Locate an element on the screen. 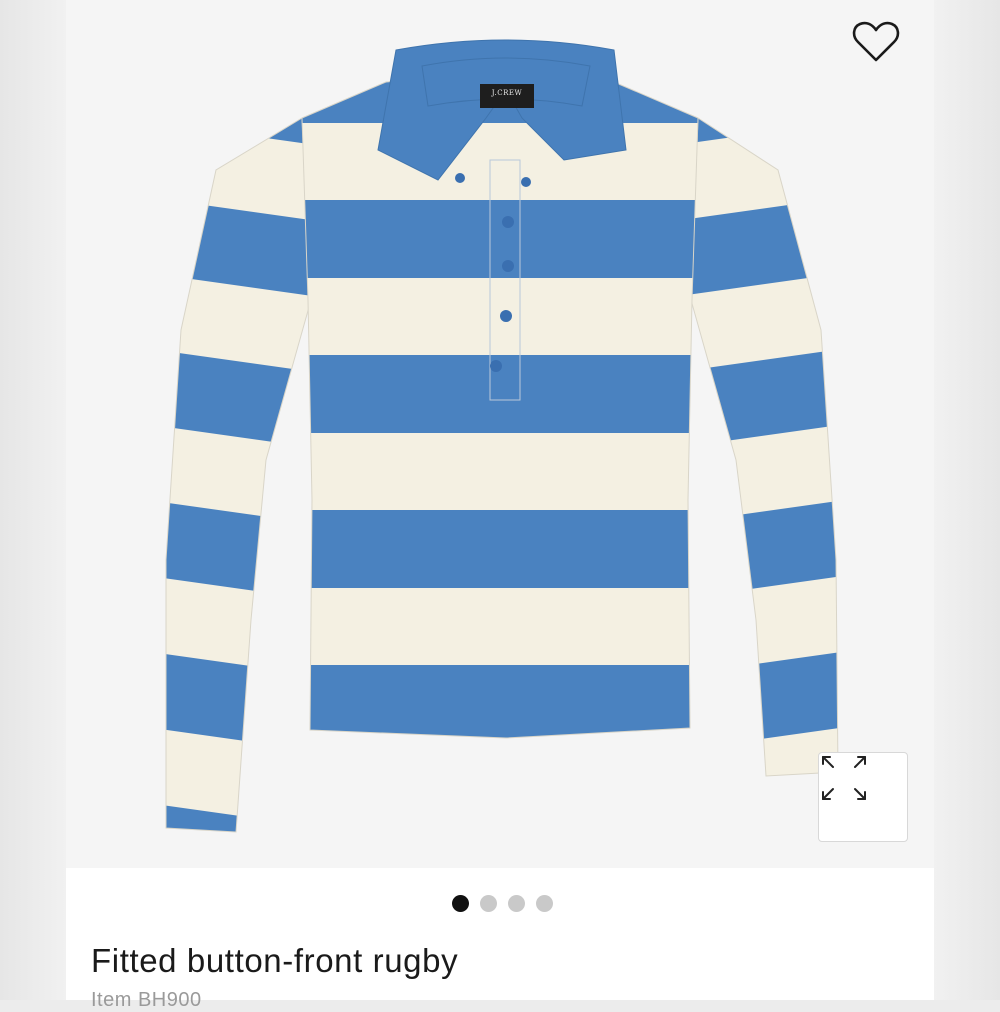  heart-outline-icon is located at coordinates (876, 41).